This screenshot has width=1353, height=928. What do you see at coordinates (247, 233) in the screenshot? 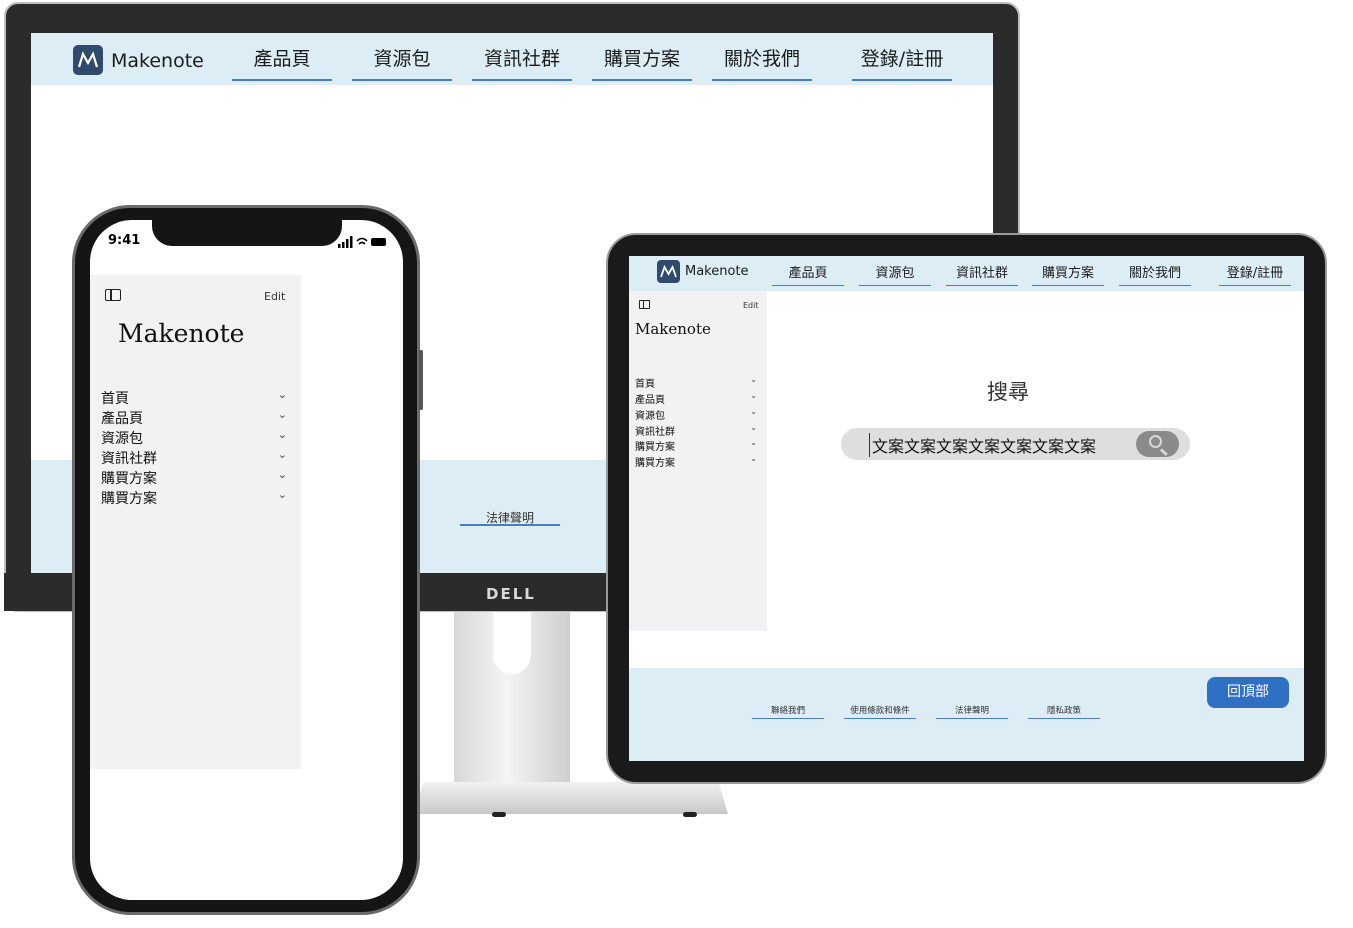
I see `phone-notch` at bounding box center [247, 233].